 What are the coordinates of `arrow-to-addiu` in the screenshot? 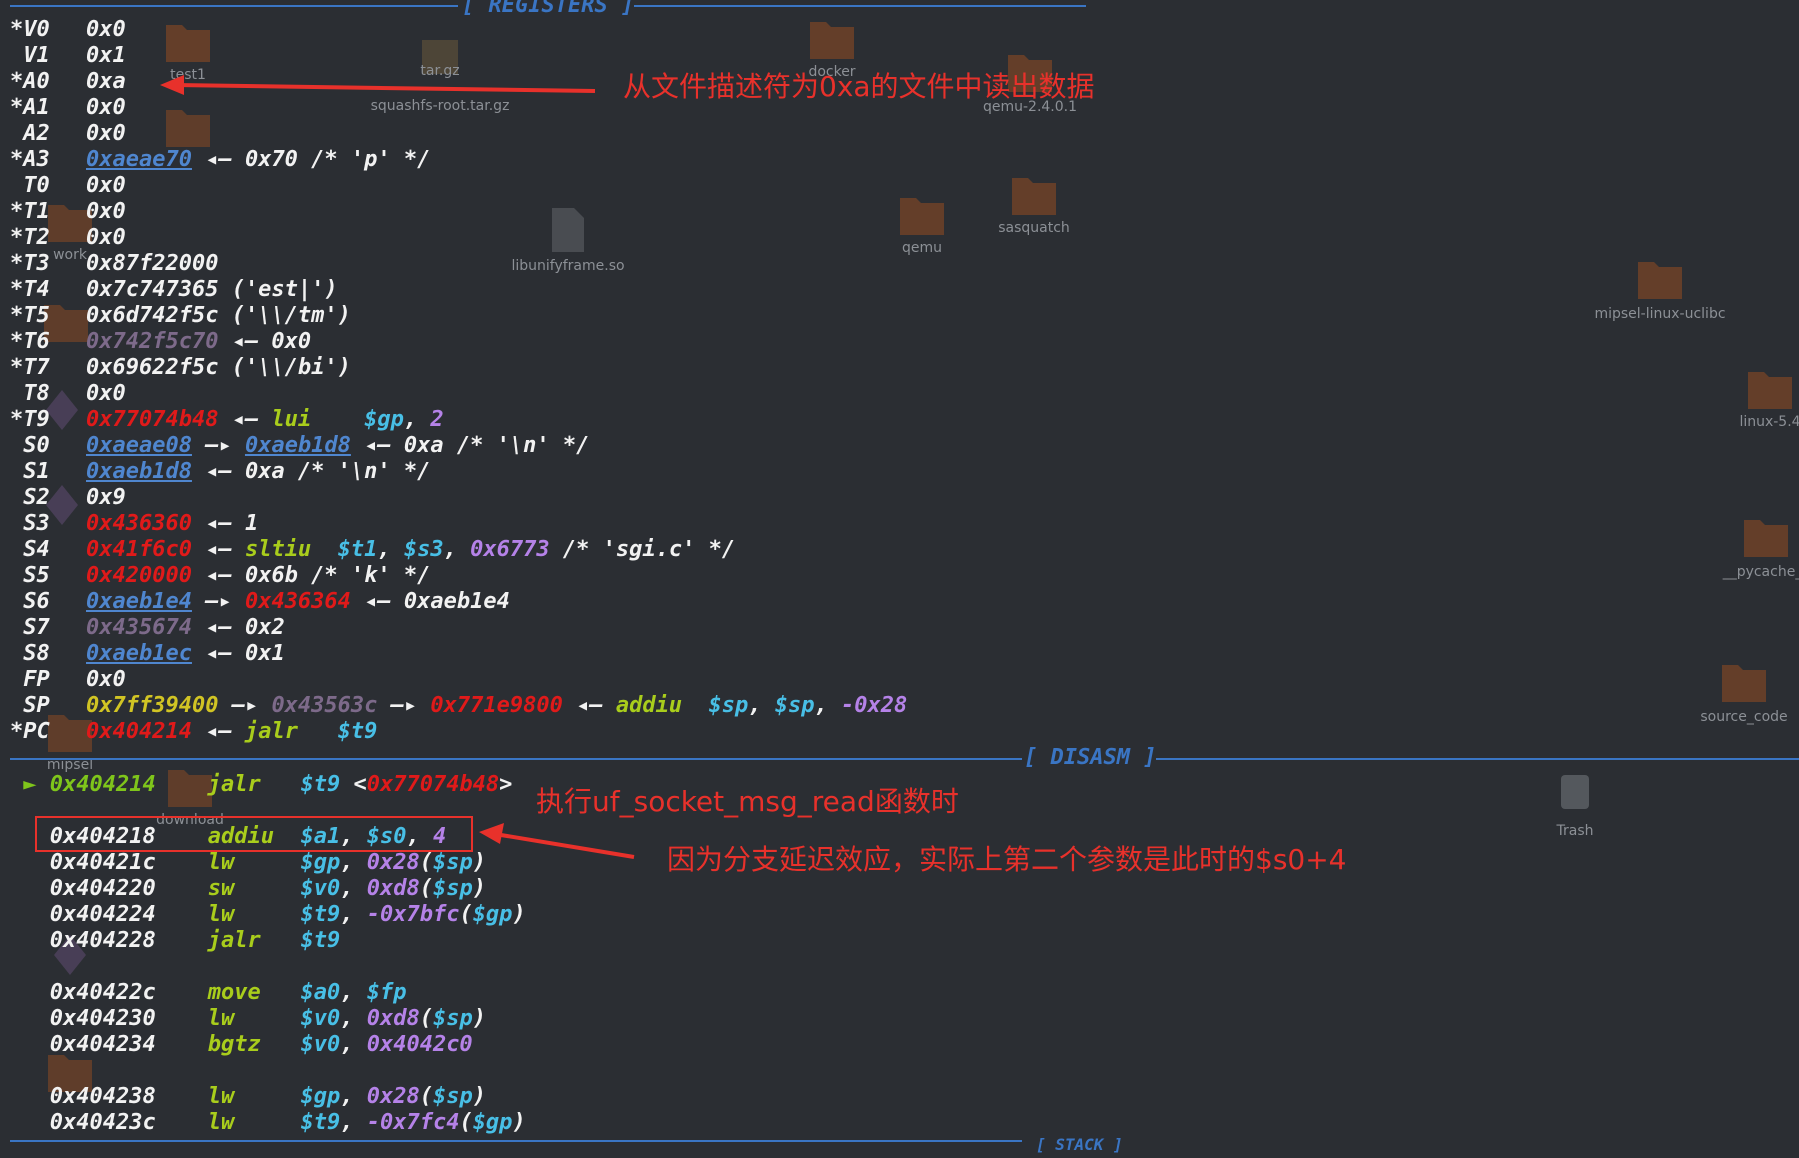 It's located at (557, 841).